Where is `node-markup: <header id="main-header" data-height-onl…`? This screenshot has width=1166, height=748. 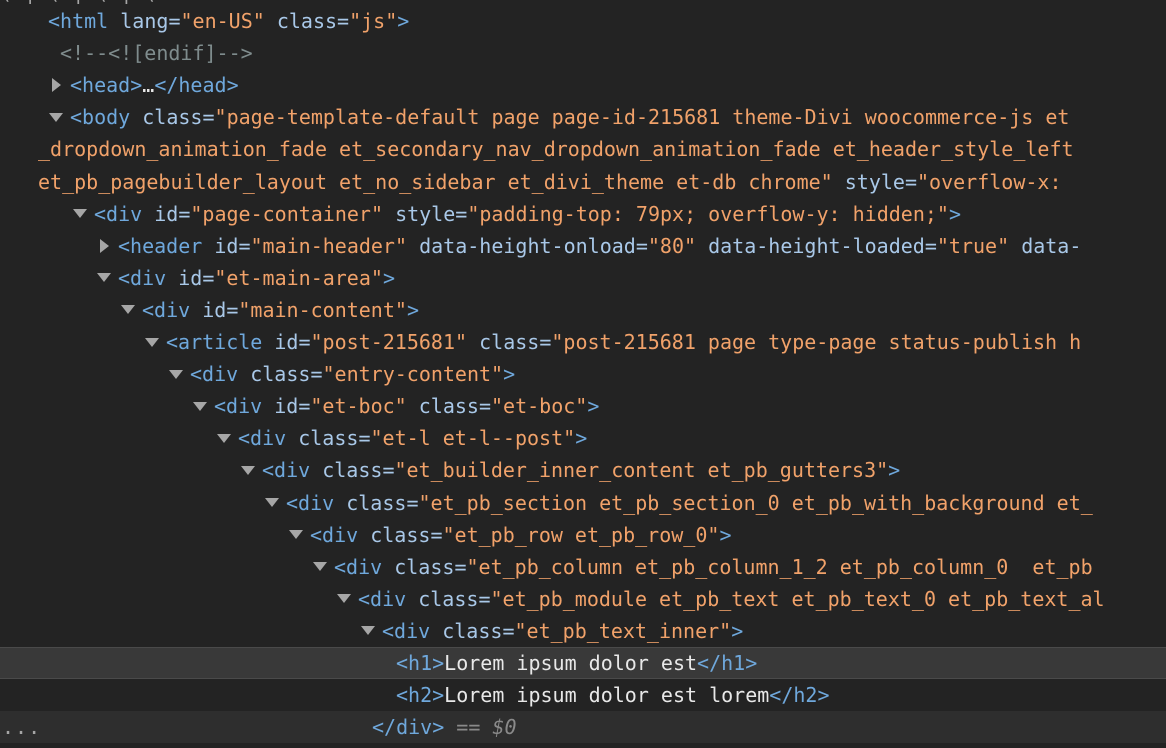
node-markup: <header id="main-header" data-height-onl… is located at coordinates (600, 245).